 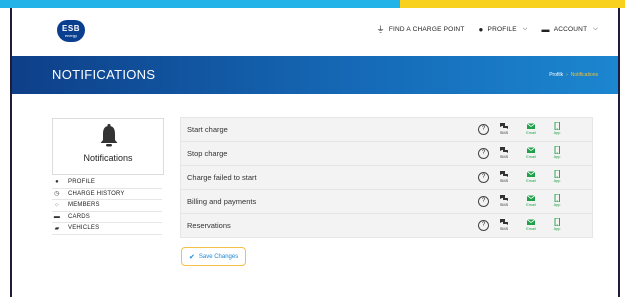 I want to click on nav-profile: ● PROFILE ⌵, so click(x=502, y=29).